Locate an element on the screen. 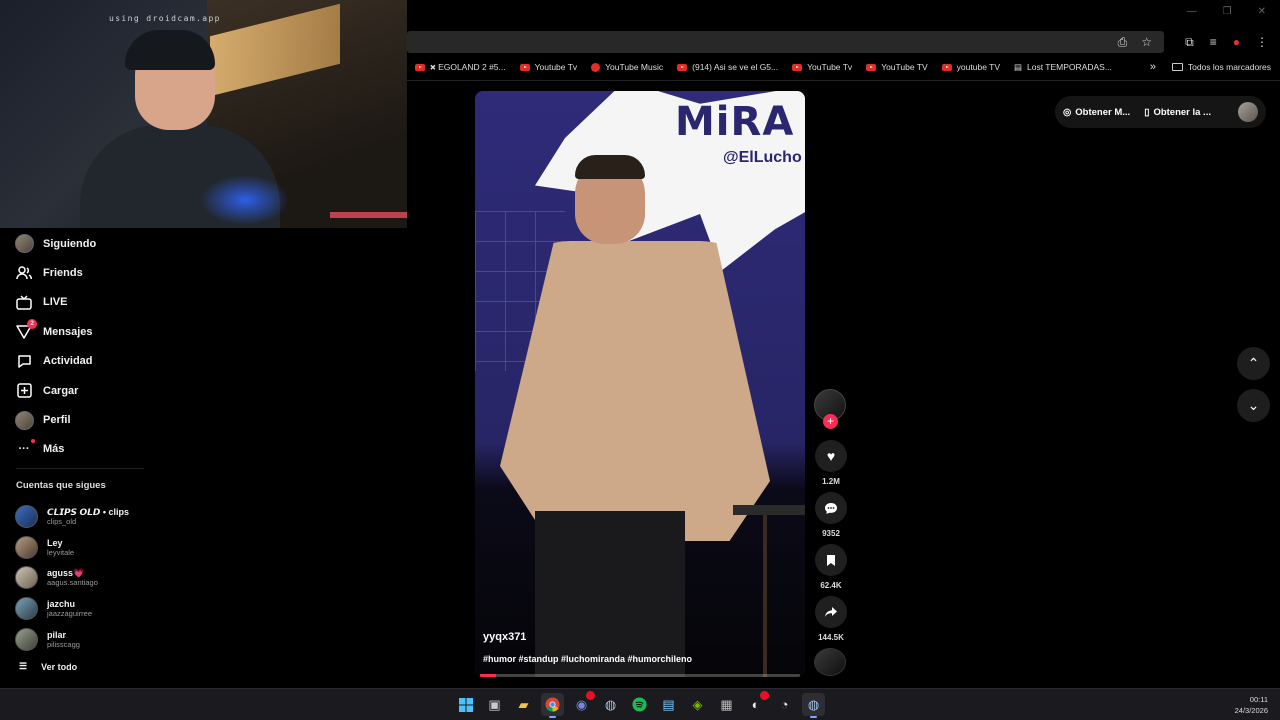 The width and height of the screenshot is (1280, 720). activity-icon is located at coordinates (24, 361).